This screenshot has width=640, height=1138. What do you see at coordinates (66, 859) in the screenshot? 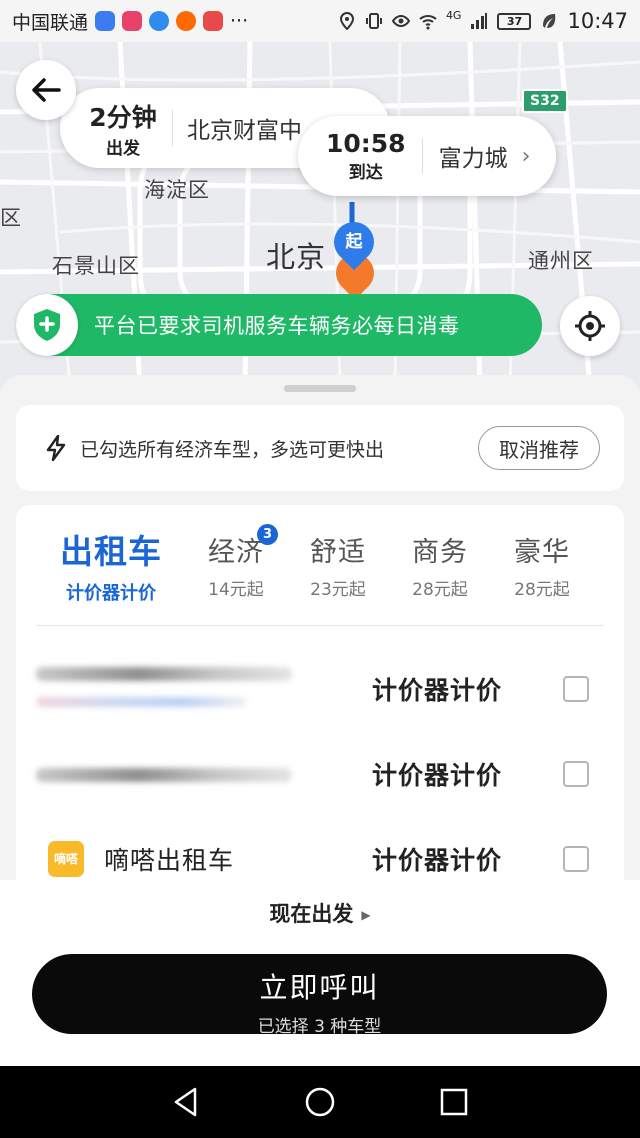
I see `dida-logo-icon: 嘀嗒` at bounding box center [66, 859].